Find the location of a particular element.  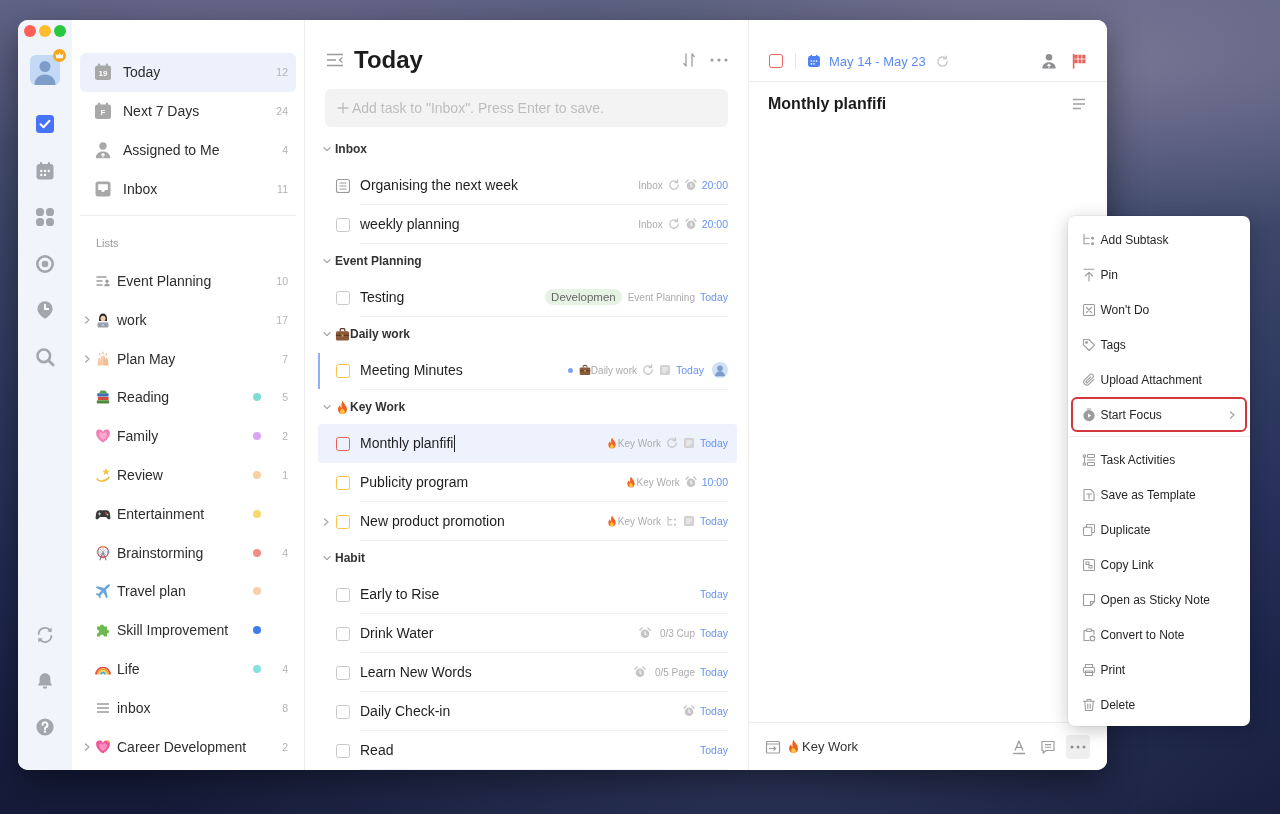

task-row: Daily Check-in Today is located at coordinates (527, 711).